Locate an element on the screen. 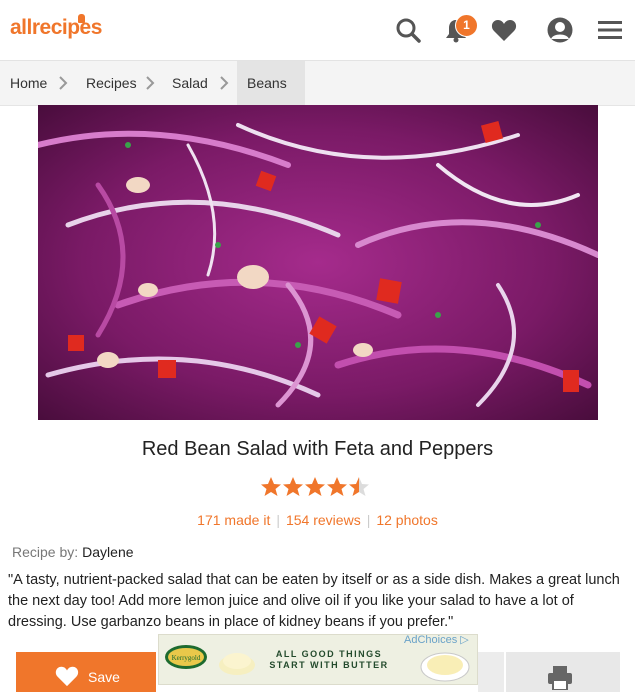 This screenshot has width=635, height=692. top-header: allrecipes 1 is located at coordinates (317, 30).